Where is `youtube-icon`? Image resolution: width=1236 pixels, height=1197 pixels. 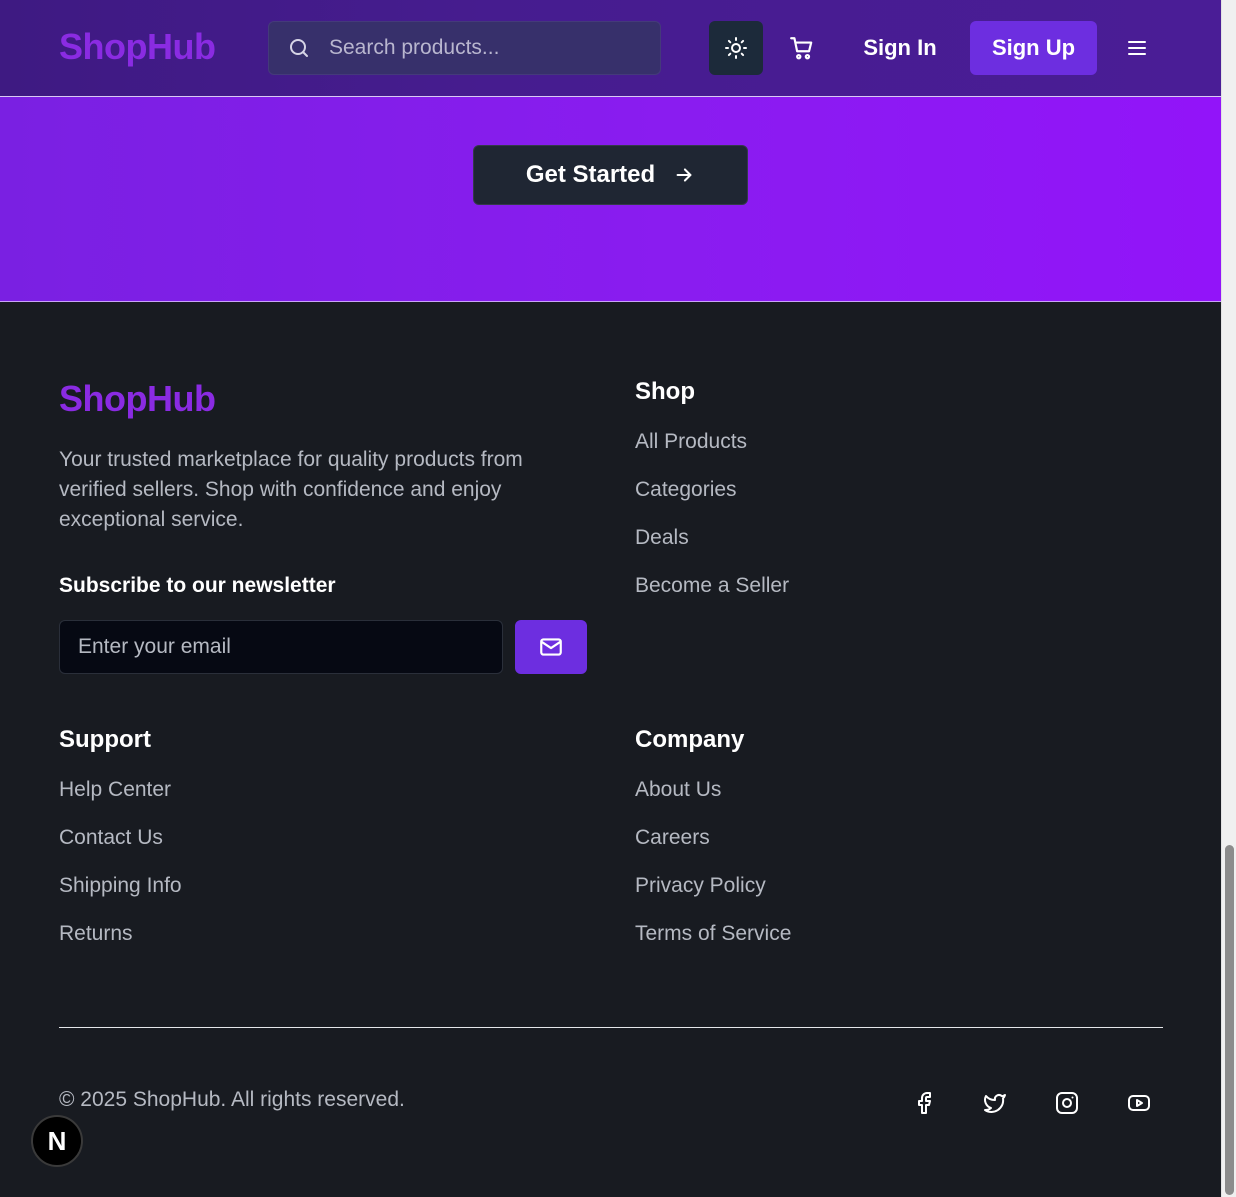 youtube-icon is located at coordinates (1139, 1103).